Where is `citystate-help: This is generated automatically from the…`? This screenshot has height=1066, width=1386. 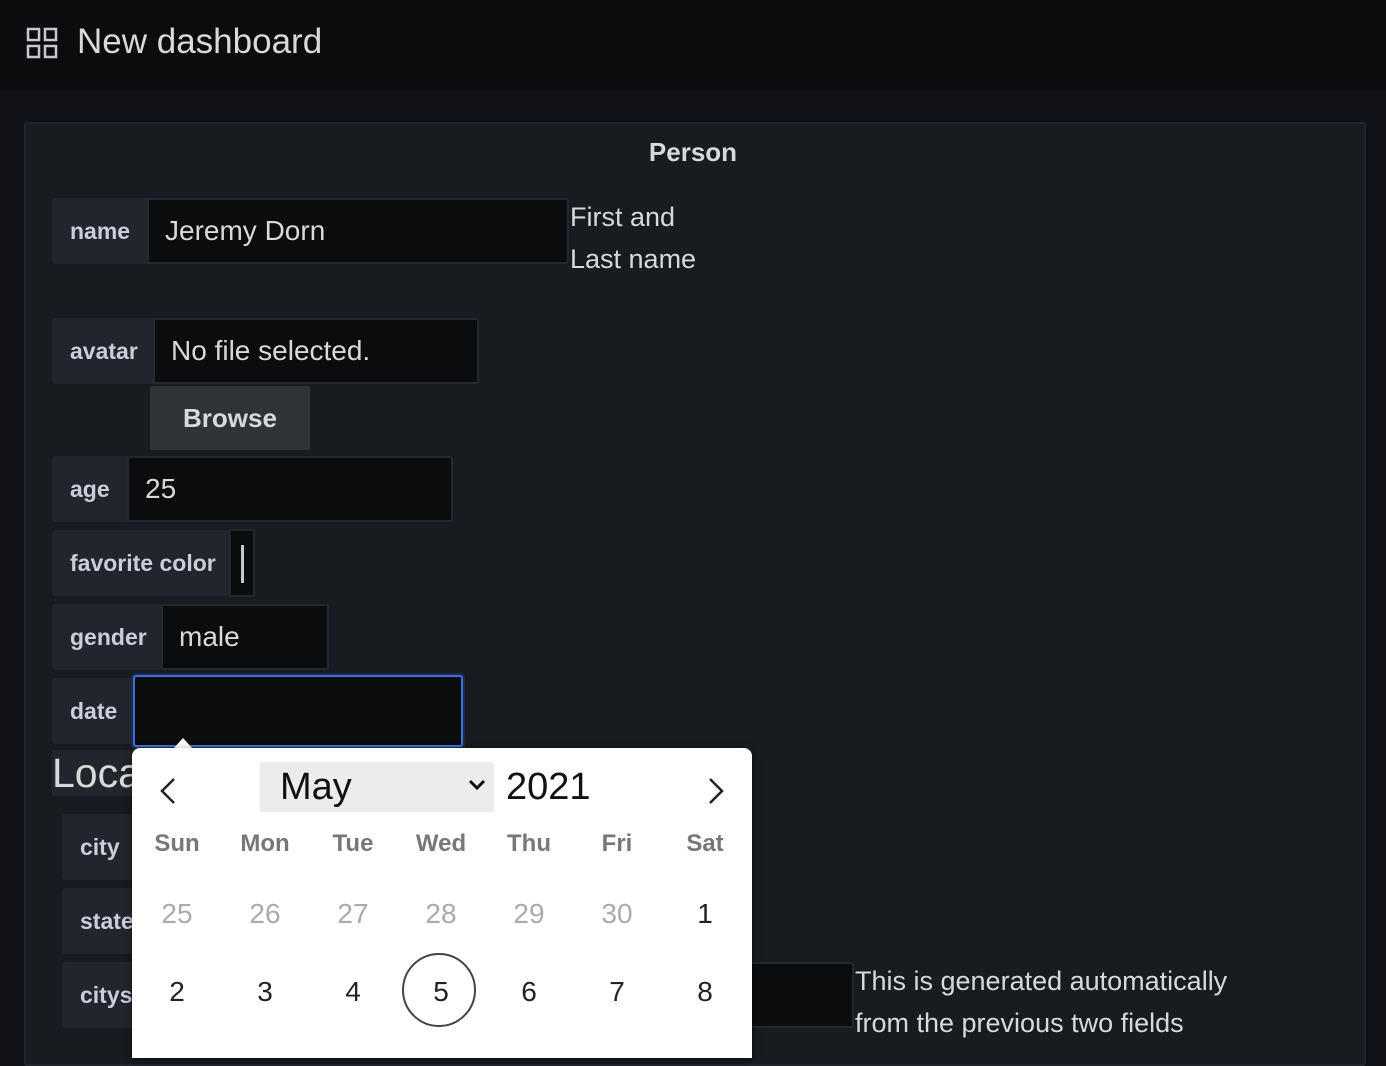
citystate-help: This is generated automatically from the… is located at coordinates (1041, 1002).